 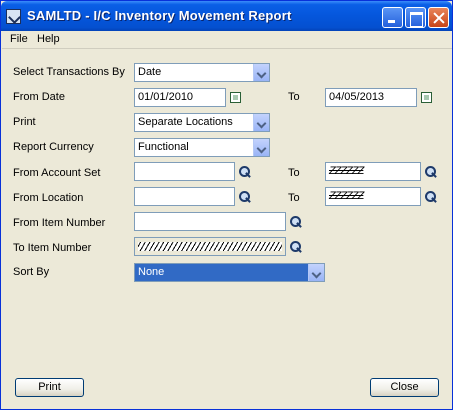 What do you see at coordinates (53, 147) in the screenshot?
I see `report-currency-label: Report Currency` at bounding box center [53, 147].